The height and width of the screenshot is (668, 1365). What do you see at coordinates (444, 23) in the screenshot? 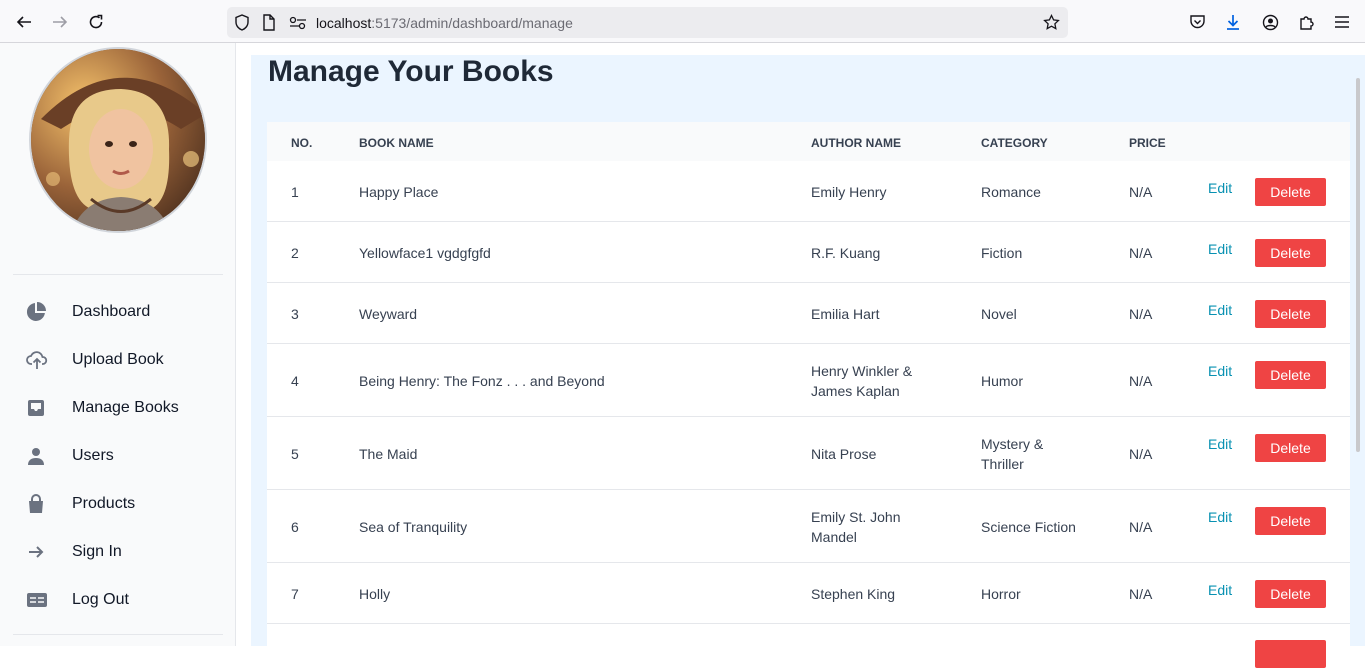
I see `url-text: localhost:5173/admin/dashboard/manage` at bounding box center [444, 23].